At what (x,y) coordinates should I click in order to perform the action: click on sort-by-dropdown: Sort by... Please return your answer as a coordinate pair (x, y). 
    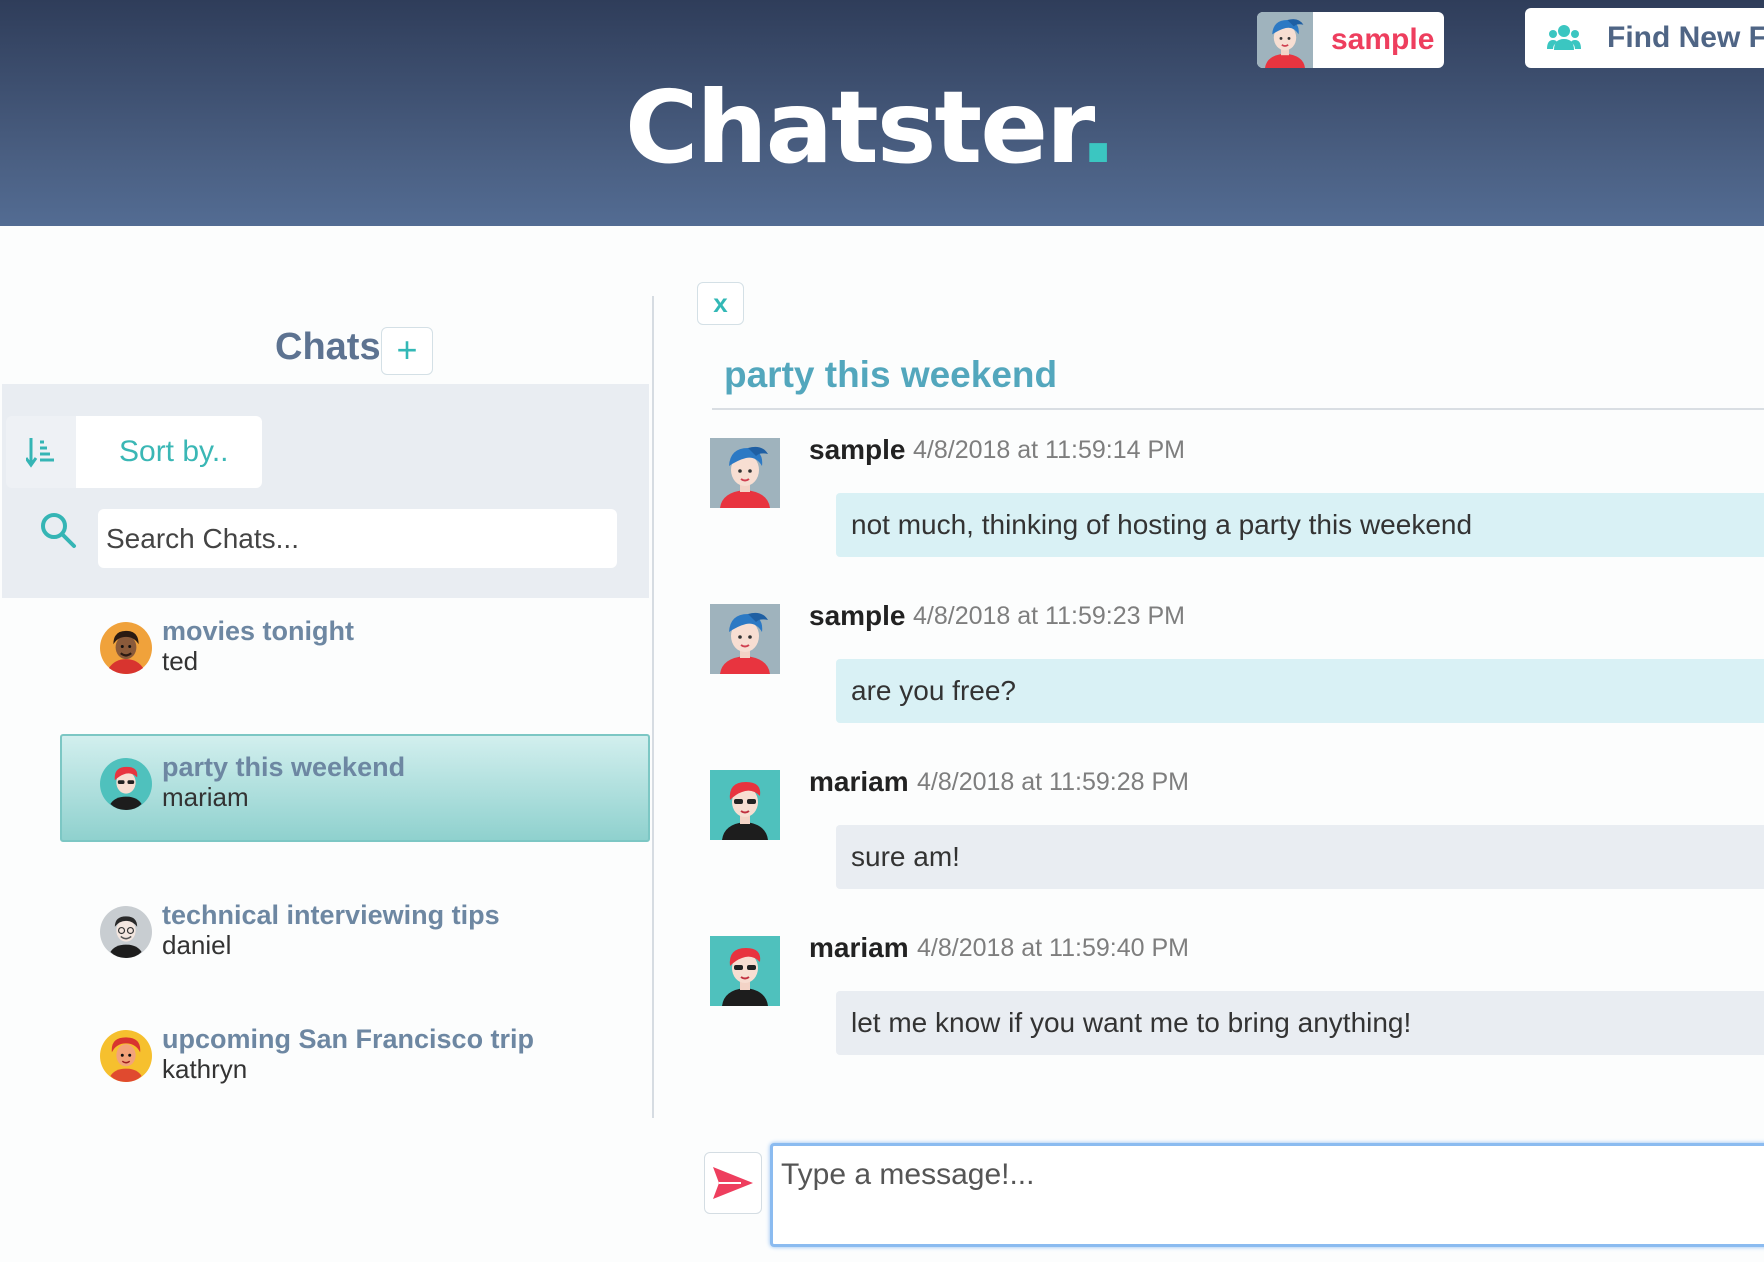
    Looking at the image, I should click on (169, 452).